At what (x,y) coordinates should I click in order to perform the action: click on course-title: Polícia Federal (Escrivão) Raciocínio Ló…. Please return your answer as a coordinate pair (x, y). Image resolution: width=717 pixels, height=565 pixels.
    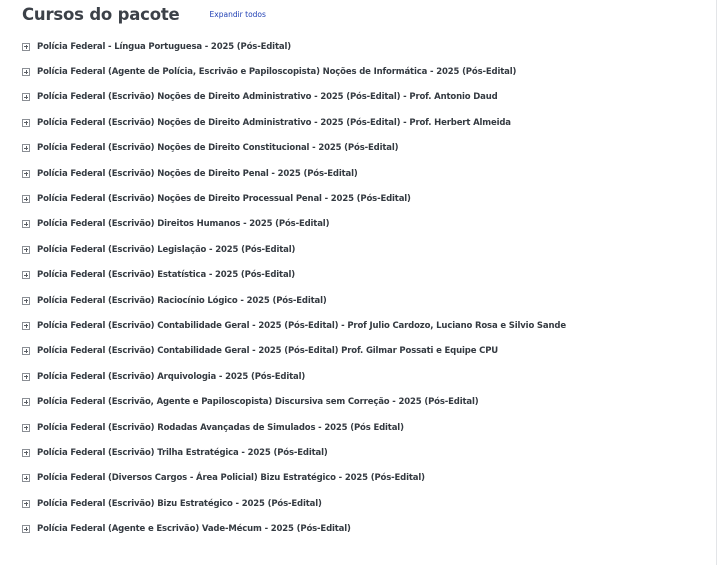
    Looking at the image, I should click on (182, 300).